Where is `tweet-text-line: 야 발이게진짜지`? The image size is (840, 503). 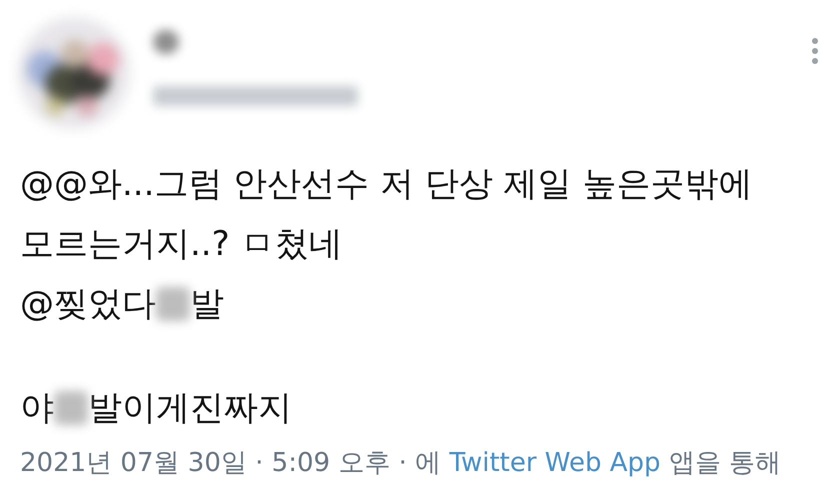 tweet-text-line: 야 발이게진짜지 is located at coordinates (156, 408).